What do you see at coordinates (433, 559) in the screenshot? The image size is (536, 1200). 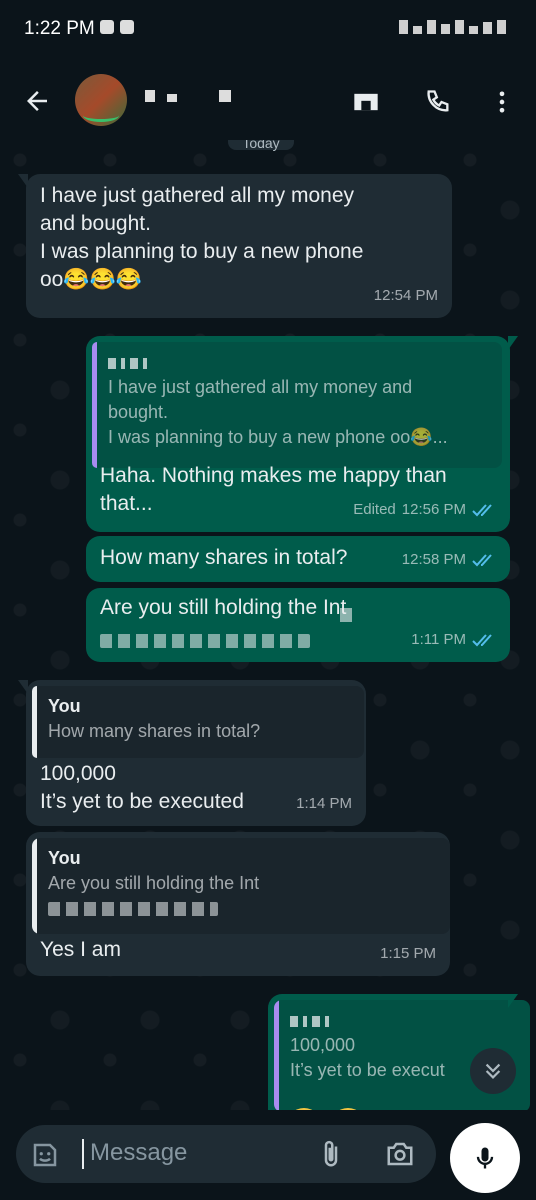 I see `message-time: 12:58 PM` at bounding box center [433, 559].